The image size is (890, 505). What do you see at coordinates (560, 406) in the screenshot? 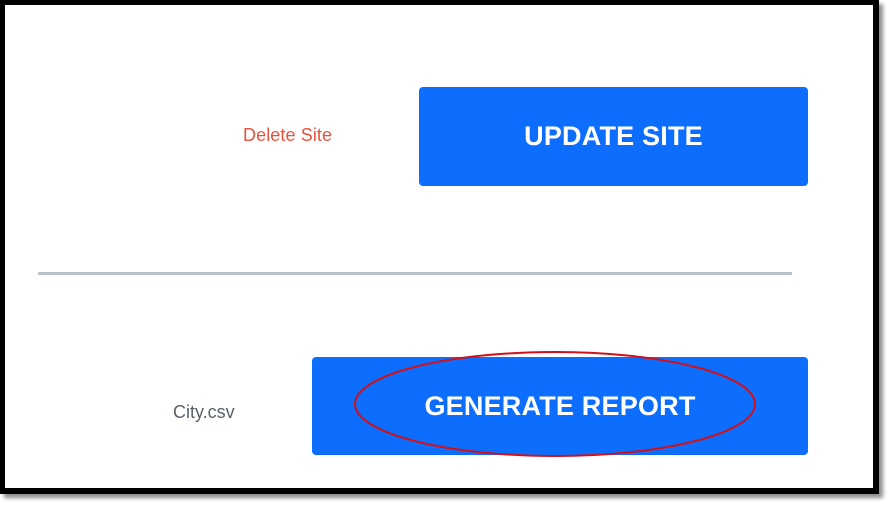
I see `generate-report-button: GENERATE REPORT` at bounding box center [560, 406].